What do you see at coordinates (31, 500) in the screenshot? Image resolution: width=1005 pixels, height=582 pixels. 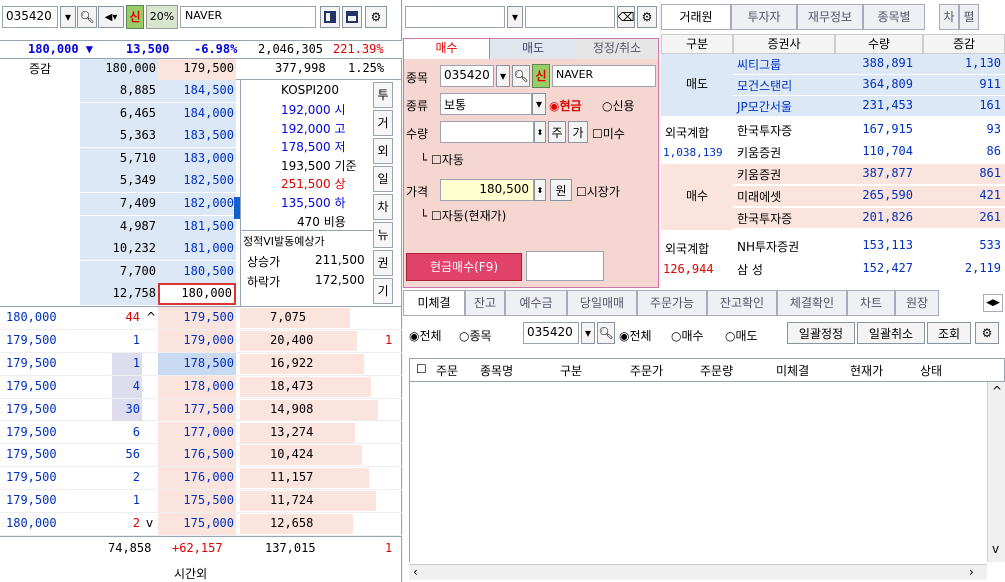 I see `trade-price: 179,500` at bounding box center [31, 500].